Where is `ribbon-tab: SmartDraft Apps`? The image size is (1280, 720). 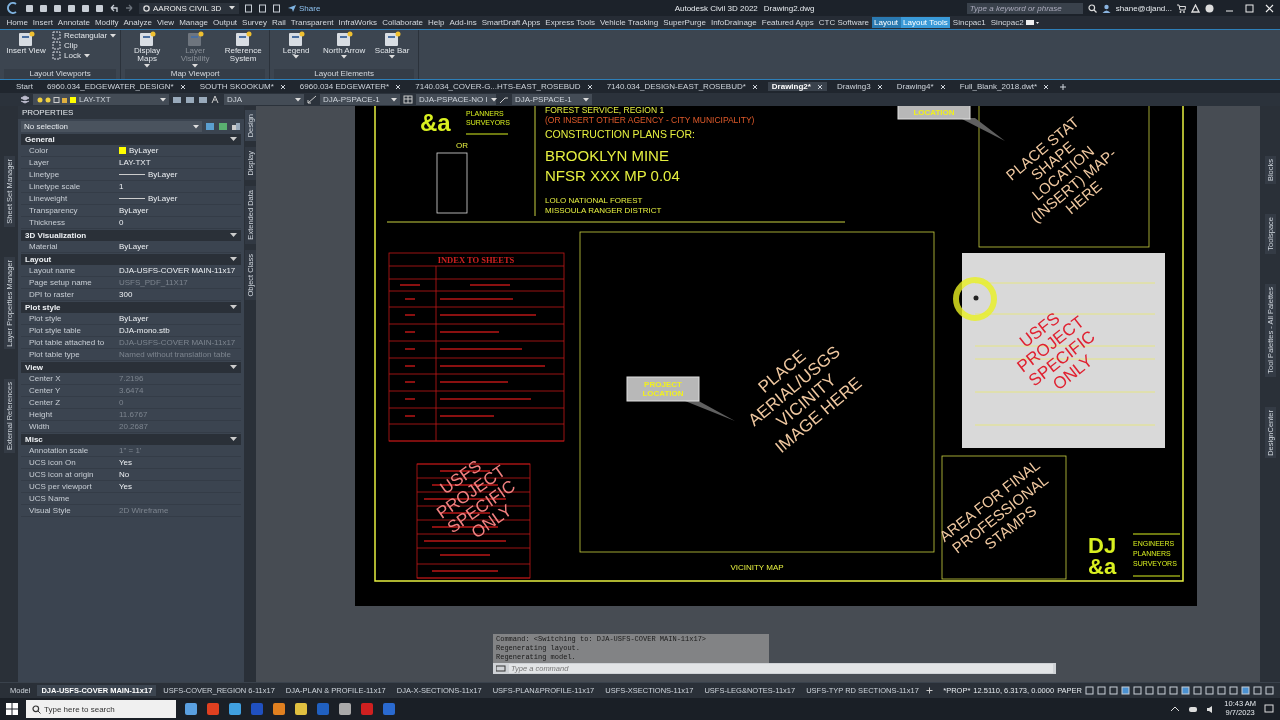
ribbon-tab: SmartDraft Apps is located at coordinates (511, 22).